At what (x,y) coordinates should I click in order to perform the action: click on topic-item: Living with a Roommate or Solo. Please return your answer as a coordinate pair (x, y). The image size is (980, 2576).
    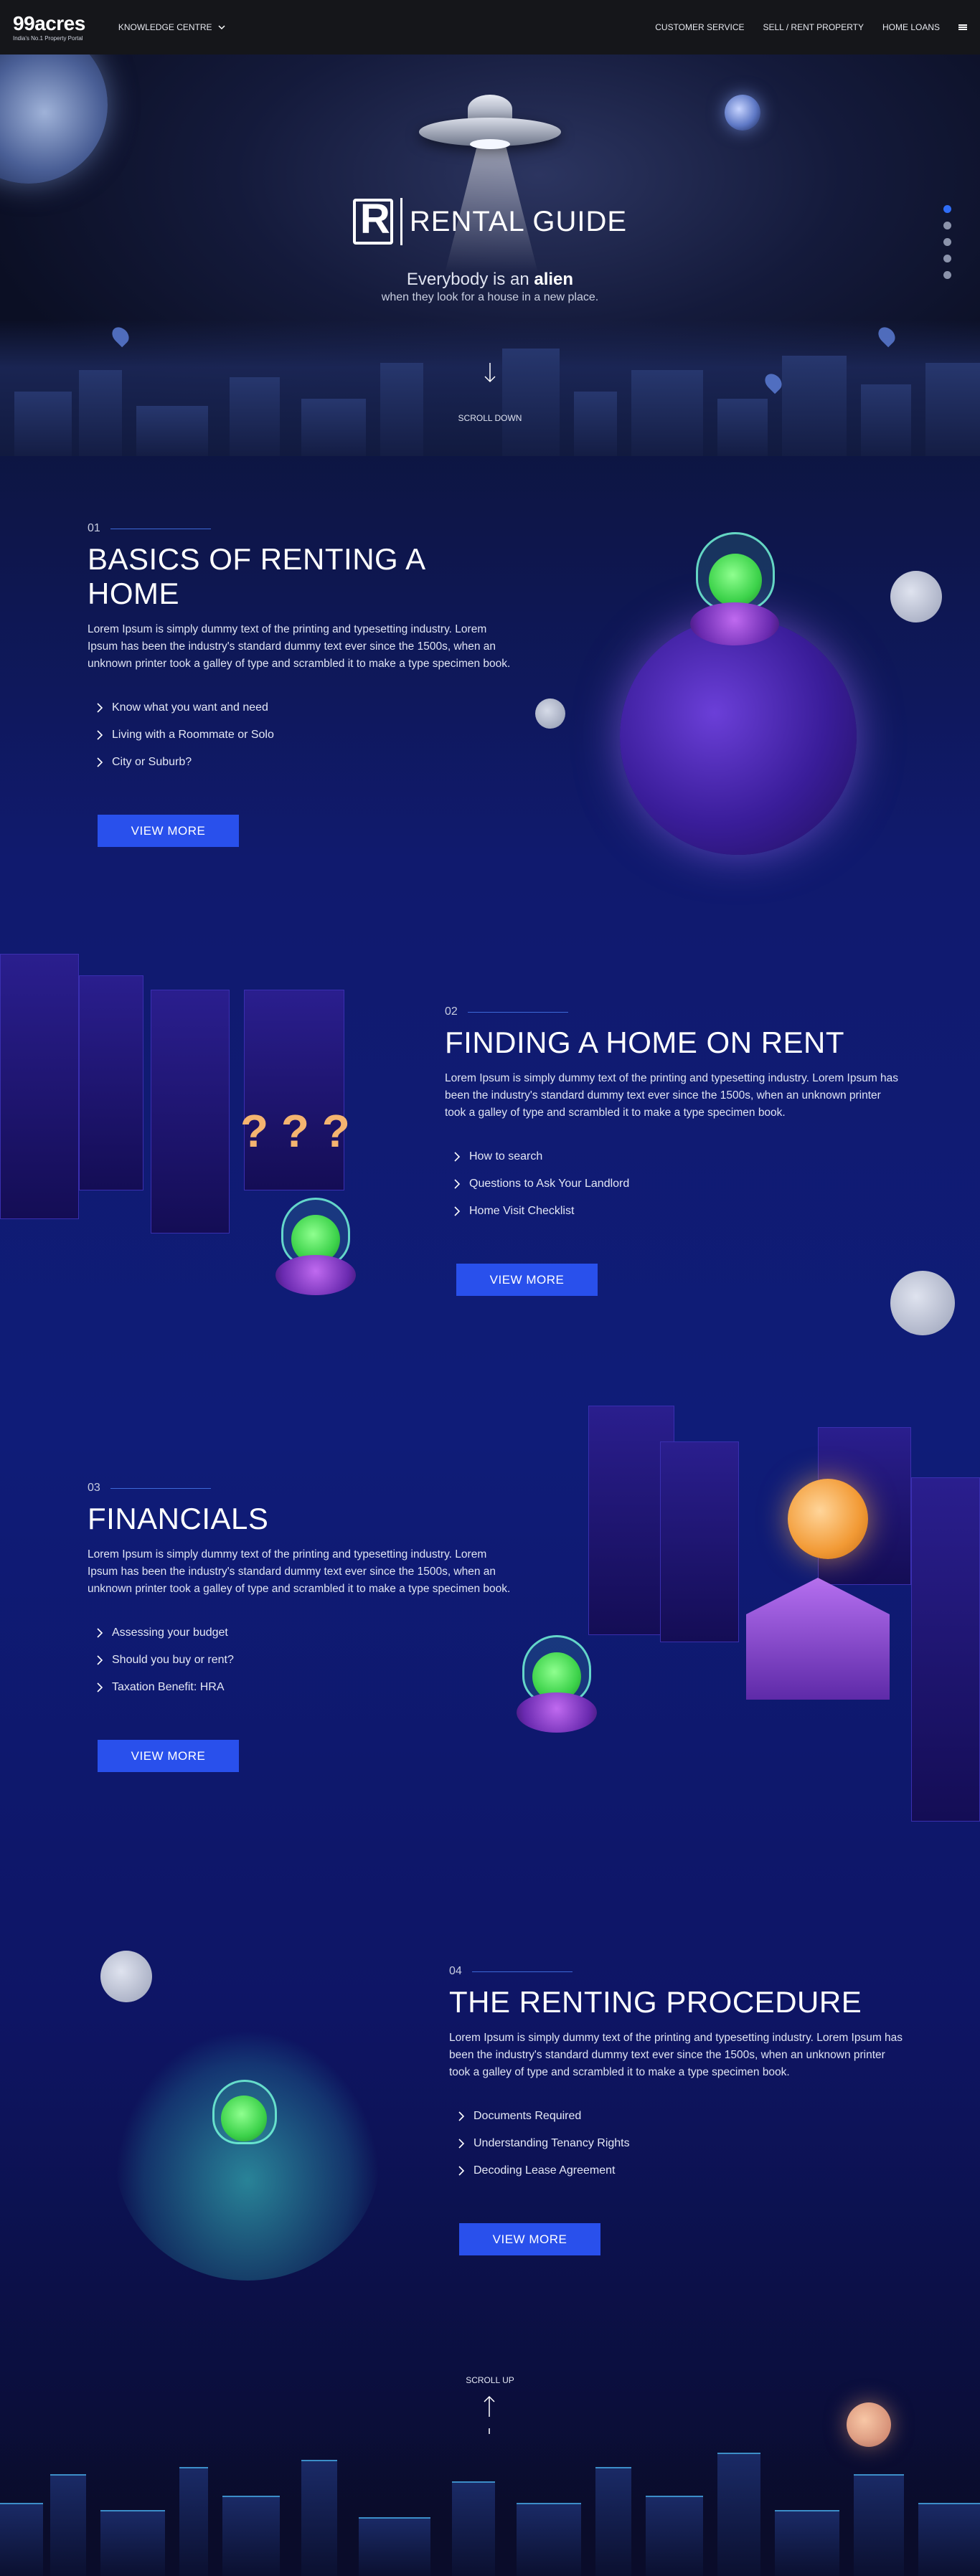
    Looking at the image, I should click on (307, 735).